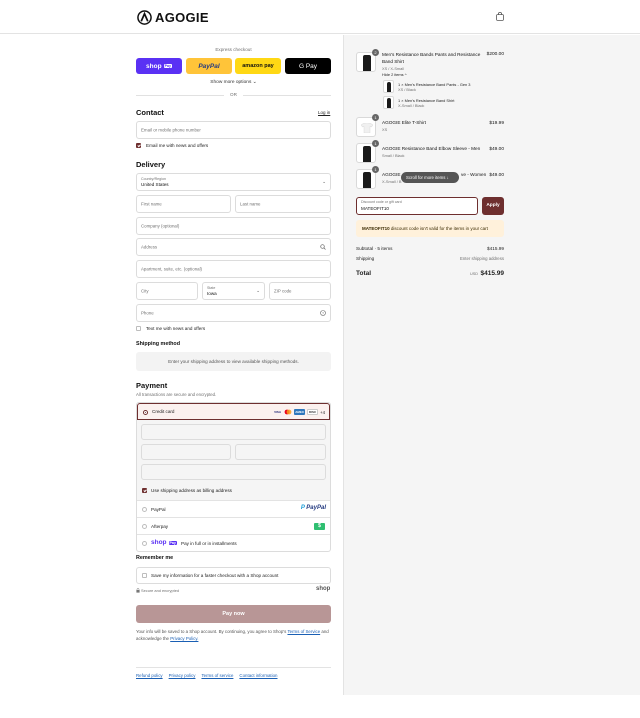 This screenshot has height=718, width=640. I want to click on show-more-options-link: Show more options ⌄, so click(233, 82).